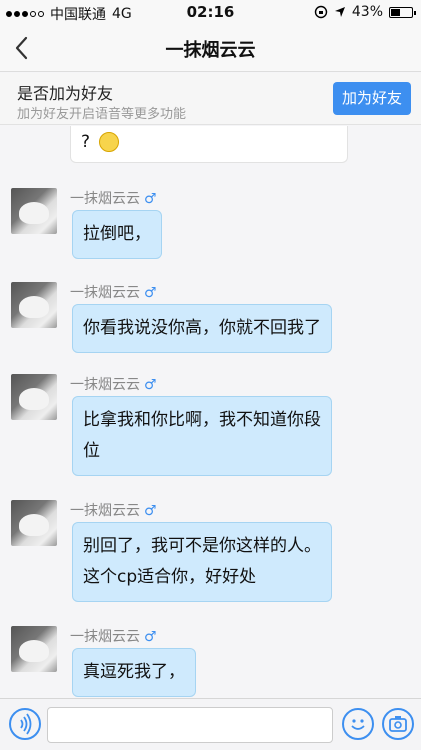 This screenshot has width=421, height=750. Describe the element at coordinates (372, 98) in the screenshot. I see `add-friend-button: 加为好友` at that location.